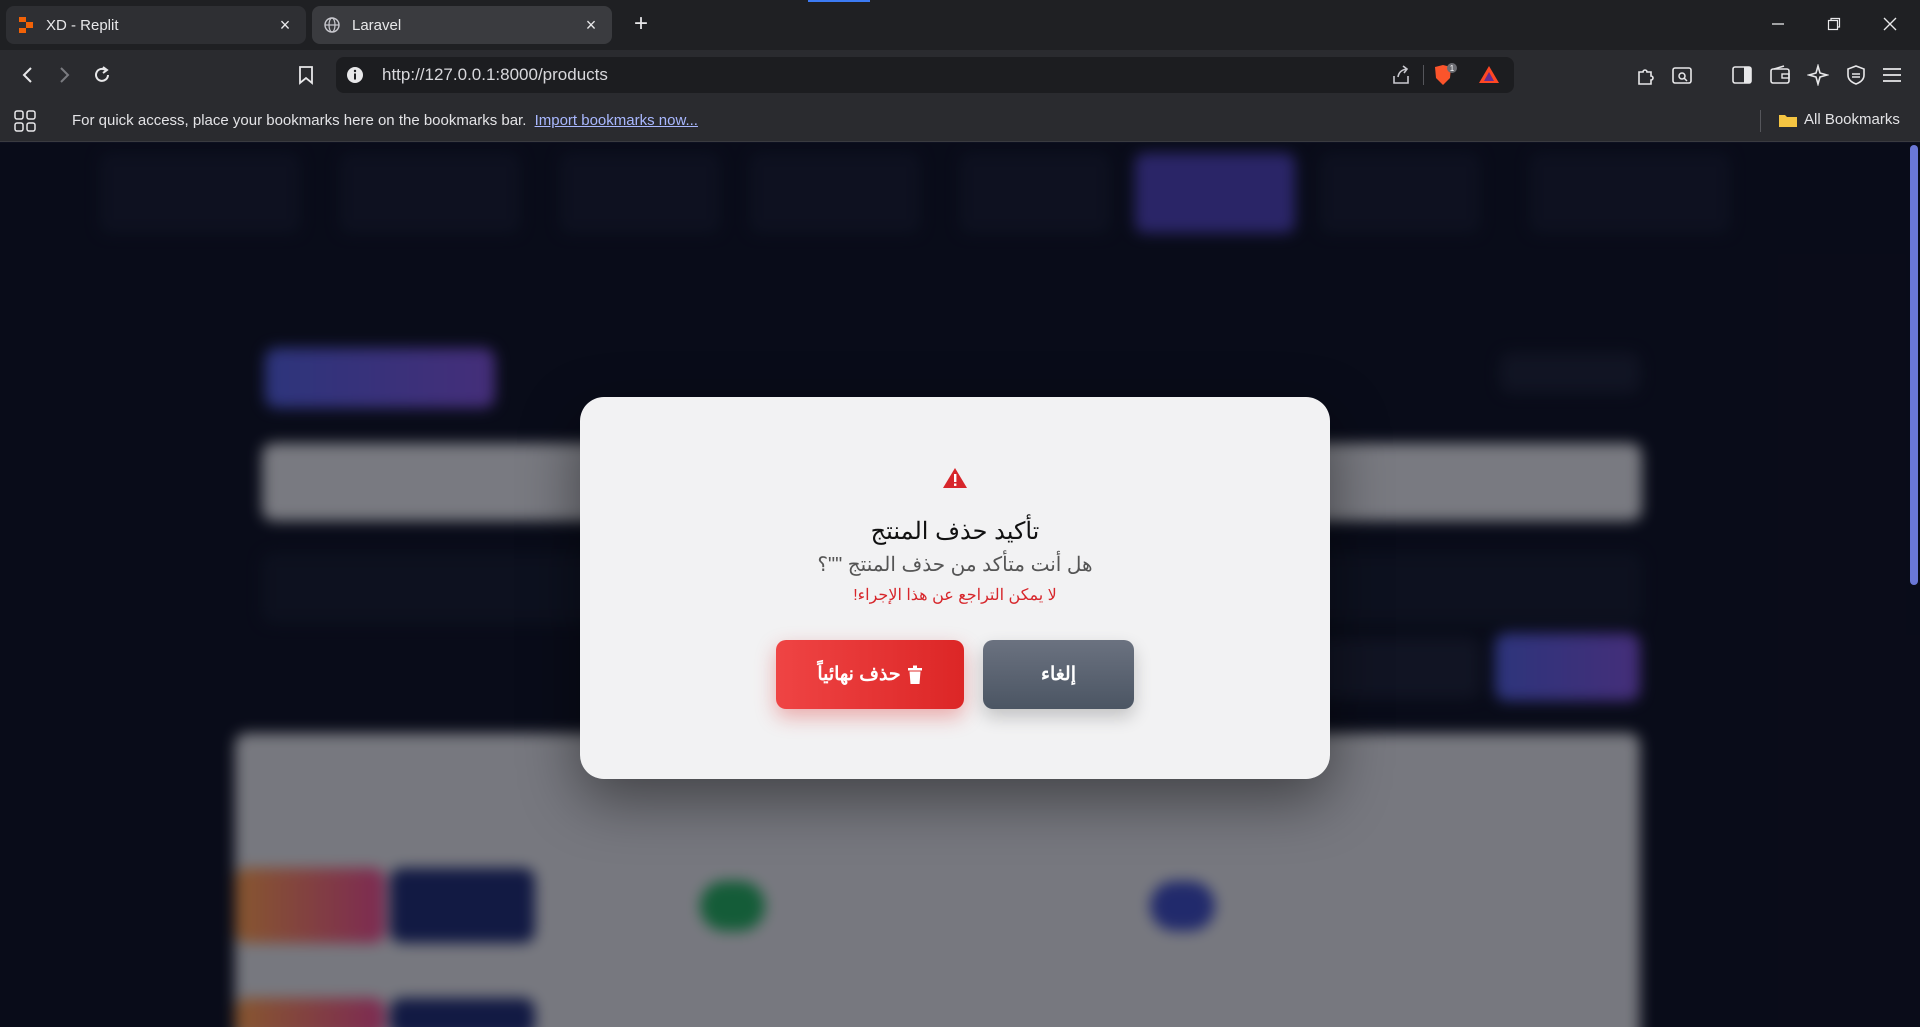  I want to click on url-text: http://127.0.0.1:8000/products, so click(495, 75).